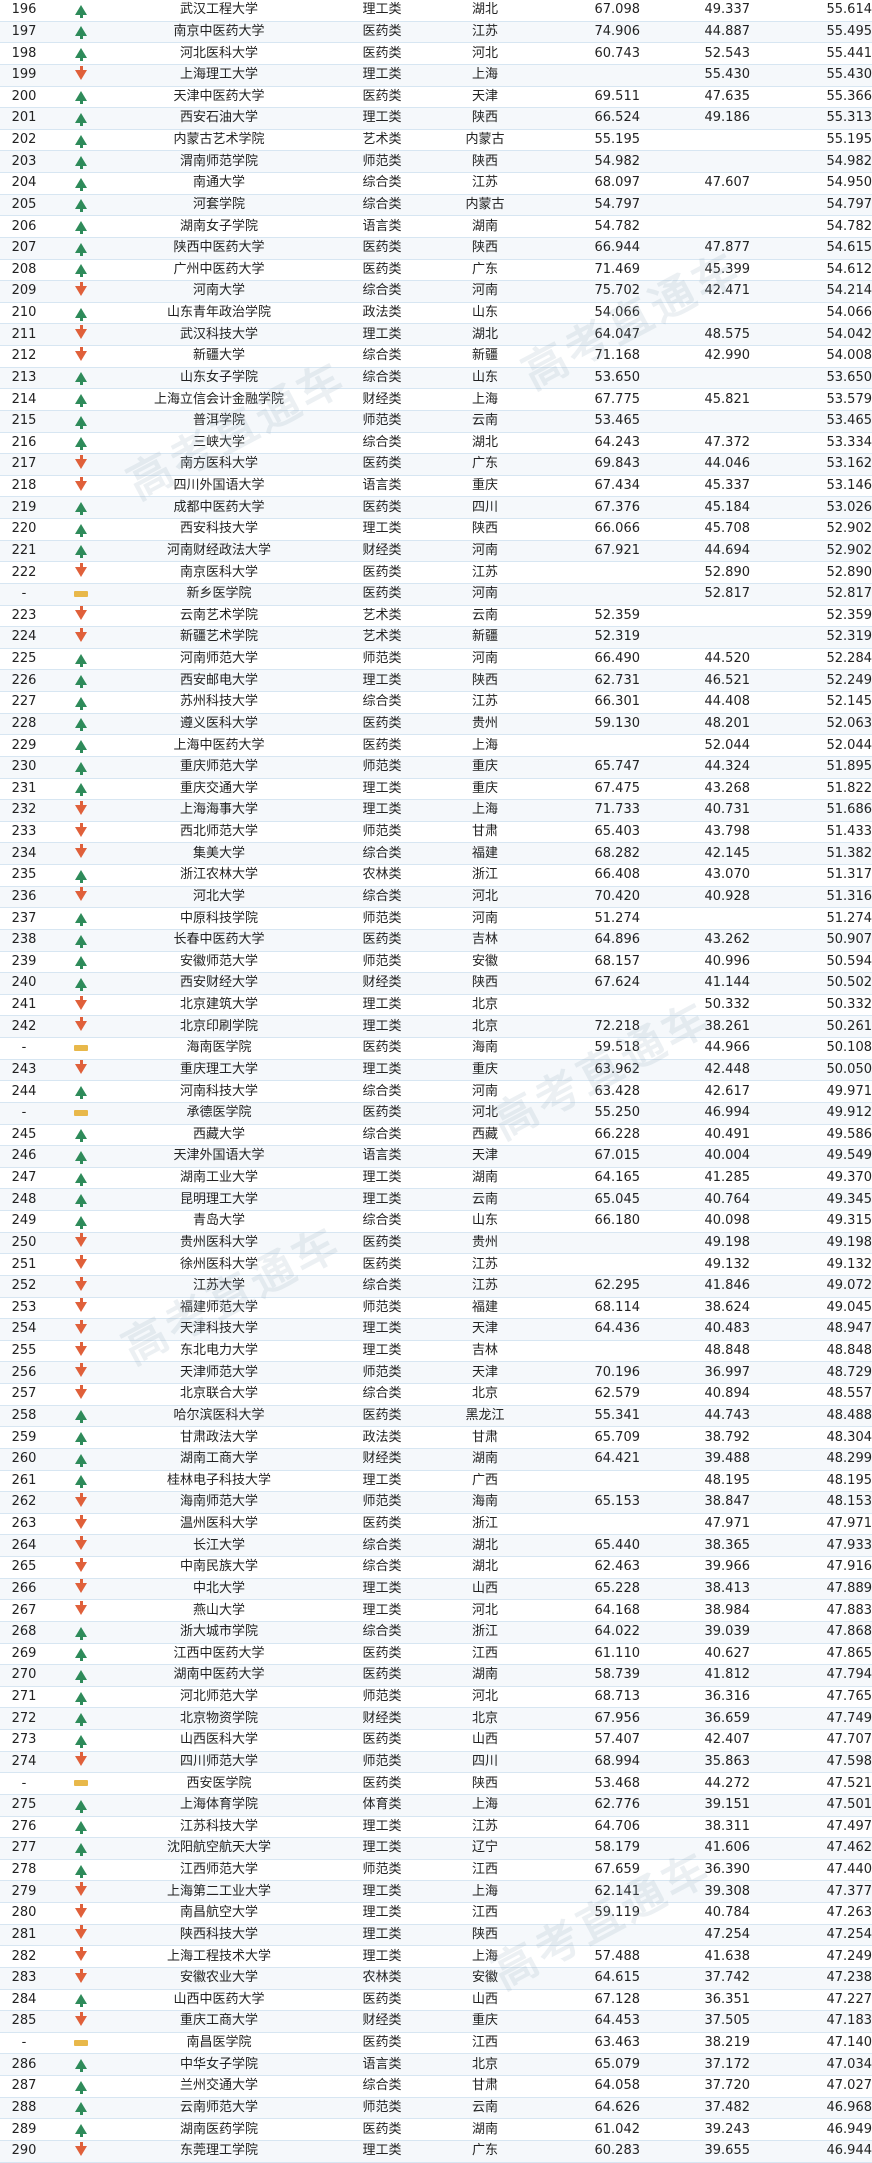 The image size is (872, 2163). Describe the element at coordinates (24, 637) in the screenshot. I see `rank-cell: 224` at that location.